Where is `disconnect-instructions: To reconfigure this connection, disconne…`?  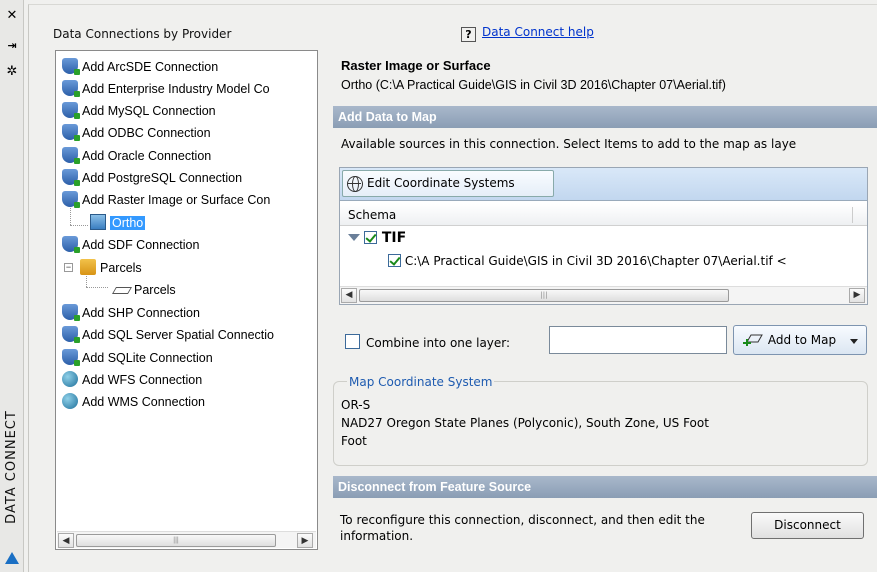 disconnect-instructions: To reconfigure this connection, disconne… is located at coordinates (522, 528).